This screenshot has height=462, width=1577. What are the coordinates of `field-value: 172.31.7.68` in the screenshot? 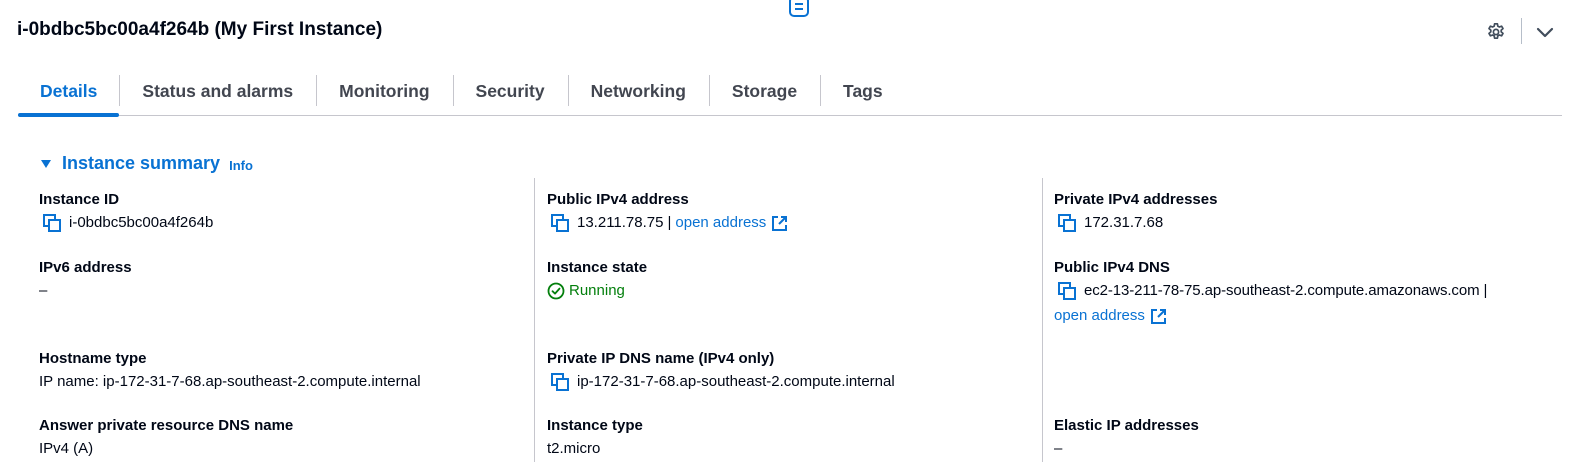 It's located at (1124, 222).